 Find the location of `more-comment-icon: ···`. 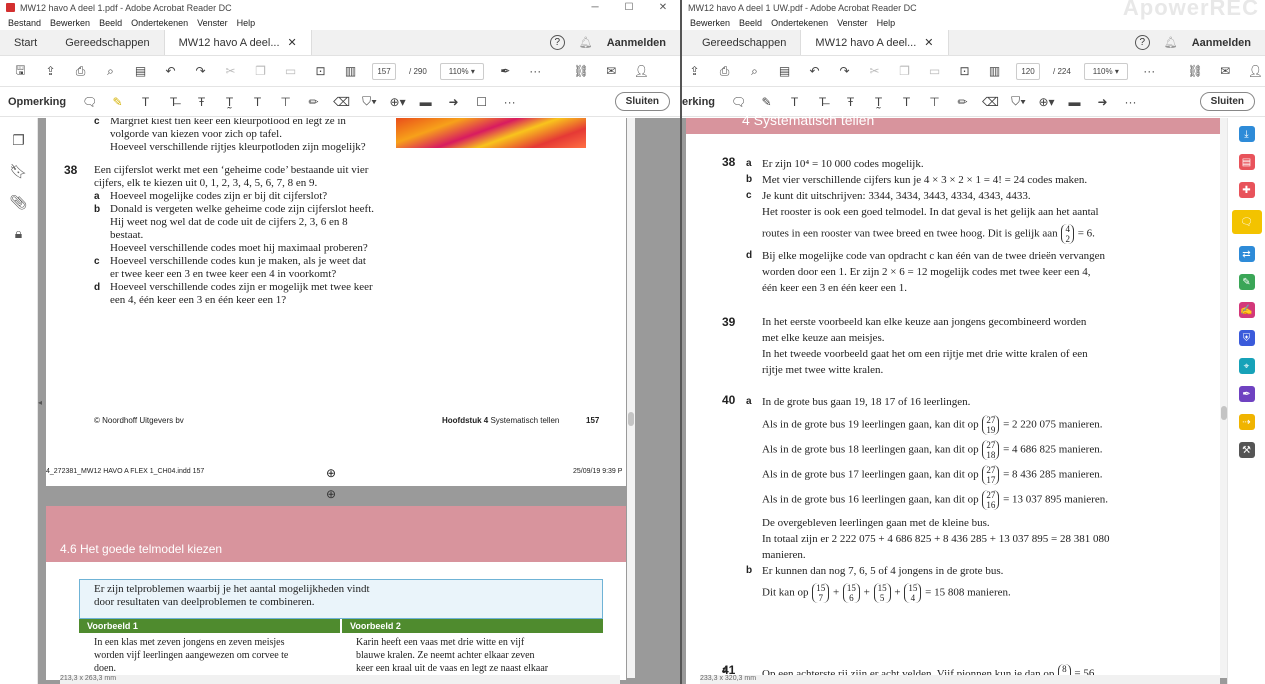

more-comment-icon: ··· is located at coordinates (1130, 102).